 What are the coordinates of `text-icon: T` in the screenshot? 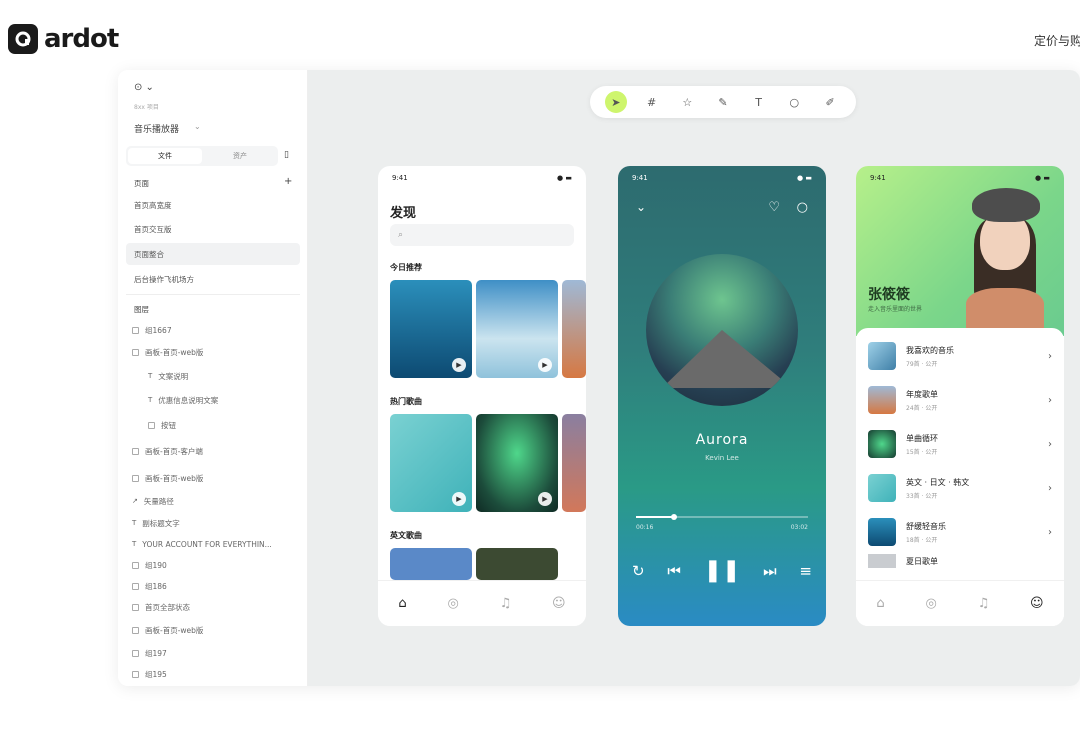 It's located at (150, 400).